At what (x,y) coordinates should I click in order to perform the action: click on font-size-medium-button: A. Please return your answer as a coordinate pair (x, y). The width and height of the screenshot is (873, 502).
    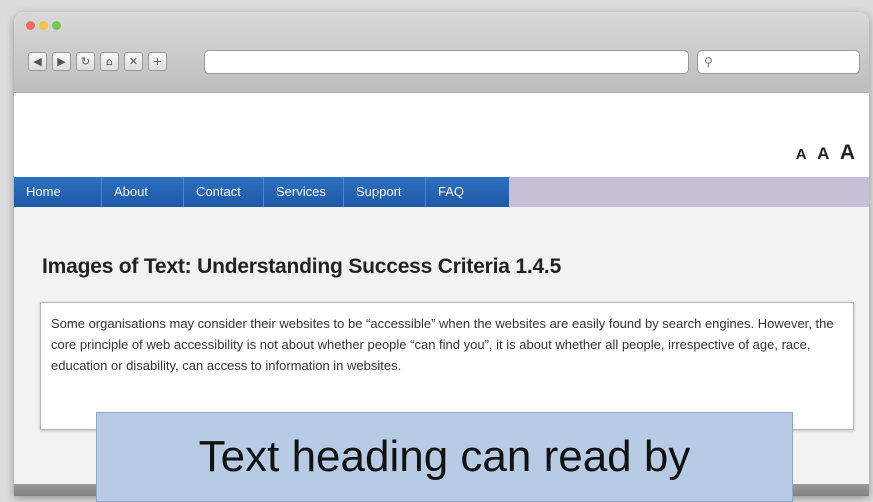
    Looking at the image, I should click on (823, 153).